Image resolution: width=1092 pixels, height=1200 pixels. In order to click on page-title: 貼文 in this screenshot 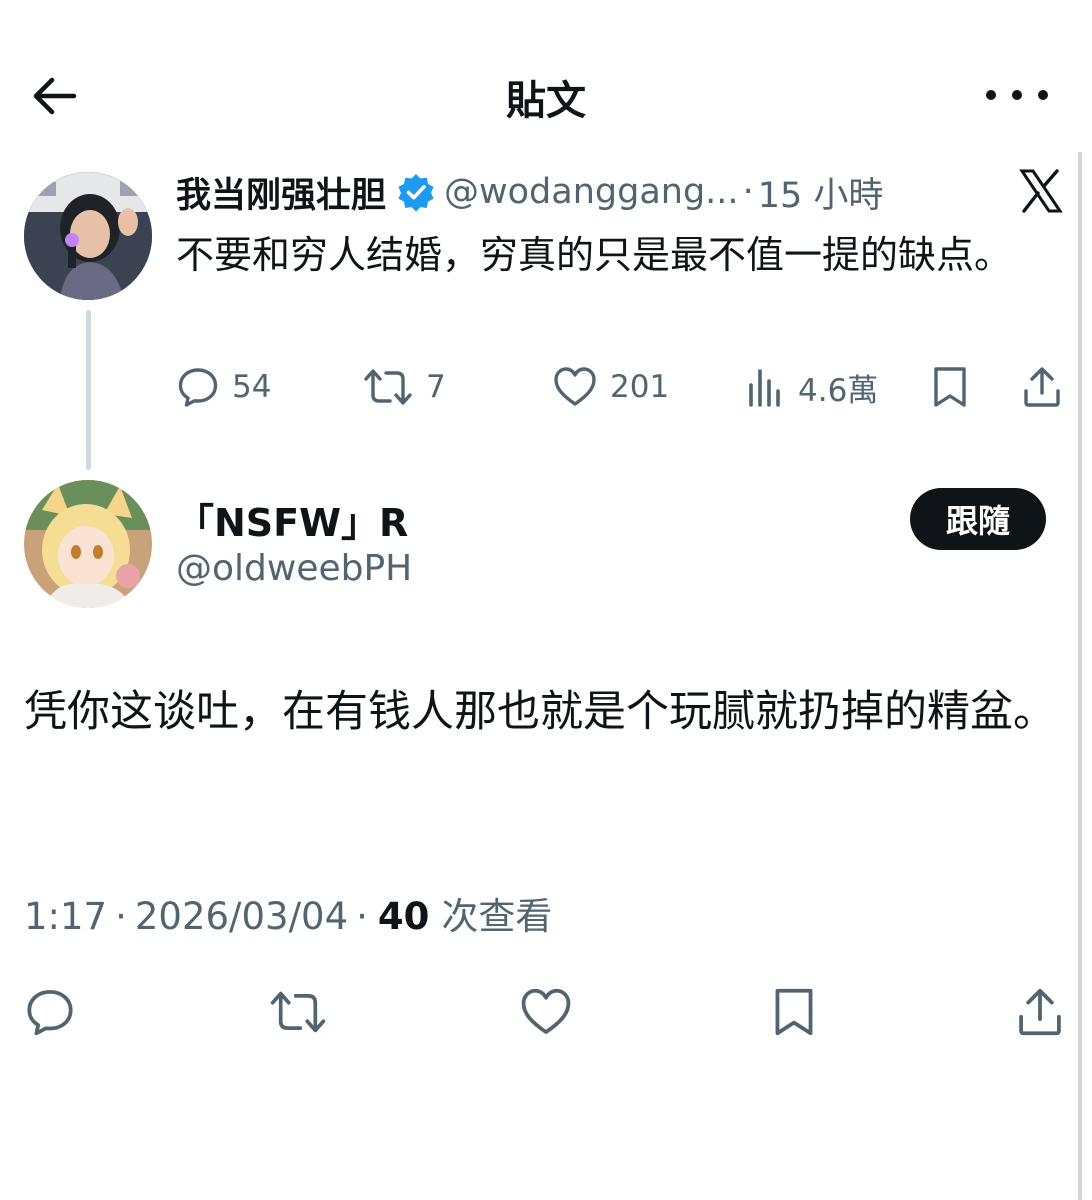, I will do `click(546, 101)`.